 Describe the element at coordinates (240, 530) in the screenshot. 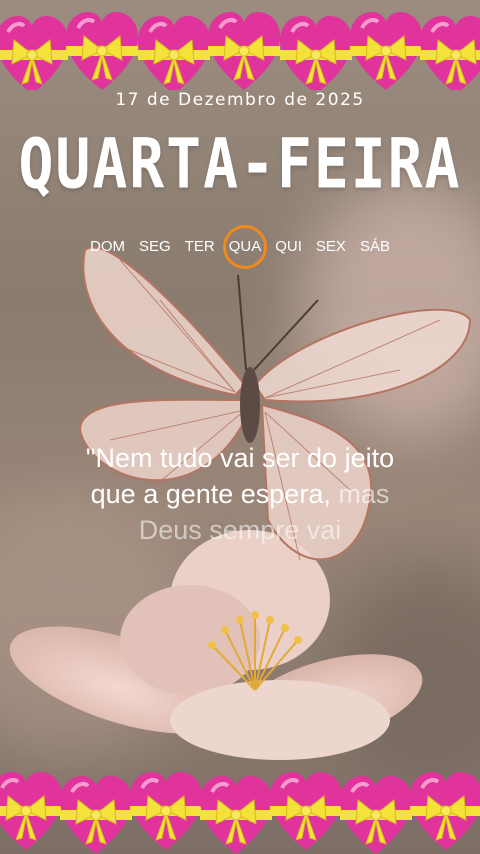

I see `quote-line-3: Deus sempre vai` at that location.